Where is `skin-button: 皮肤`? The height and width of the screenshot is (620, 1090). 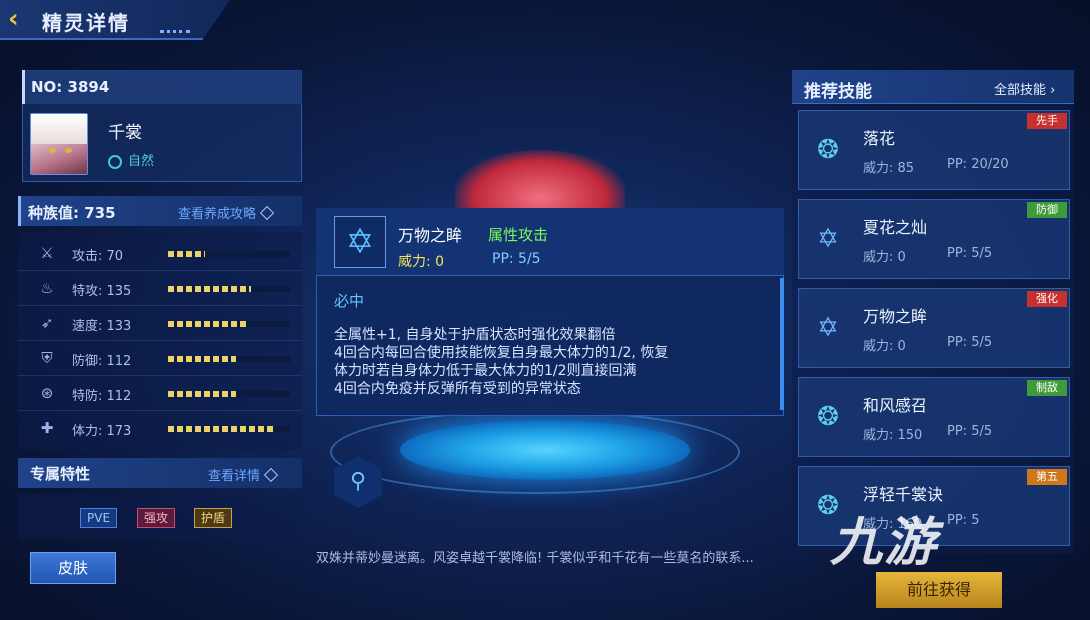 skin-button: 皮肤 is located at coordinates (73, 568).